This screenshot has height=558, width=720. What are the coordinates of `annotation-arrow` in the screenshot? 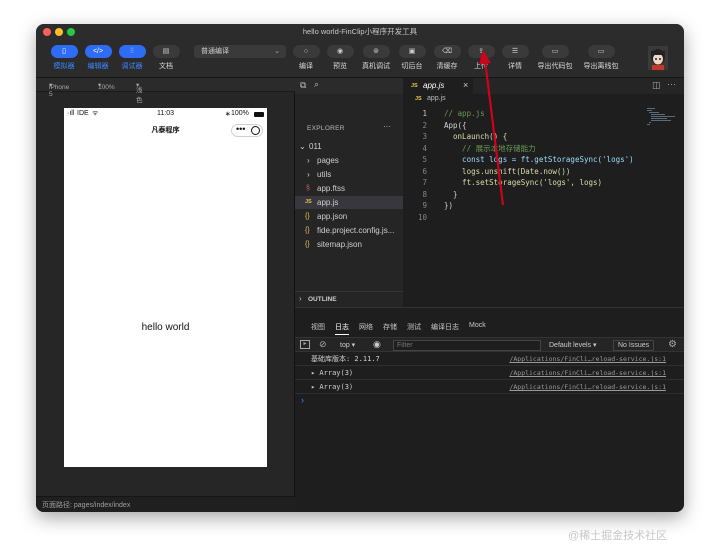 It's located at (492, 128).